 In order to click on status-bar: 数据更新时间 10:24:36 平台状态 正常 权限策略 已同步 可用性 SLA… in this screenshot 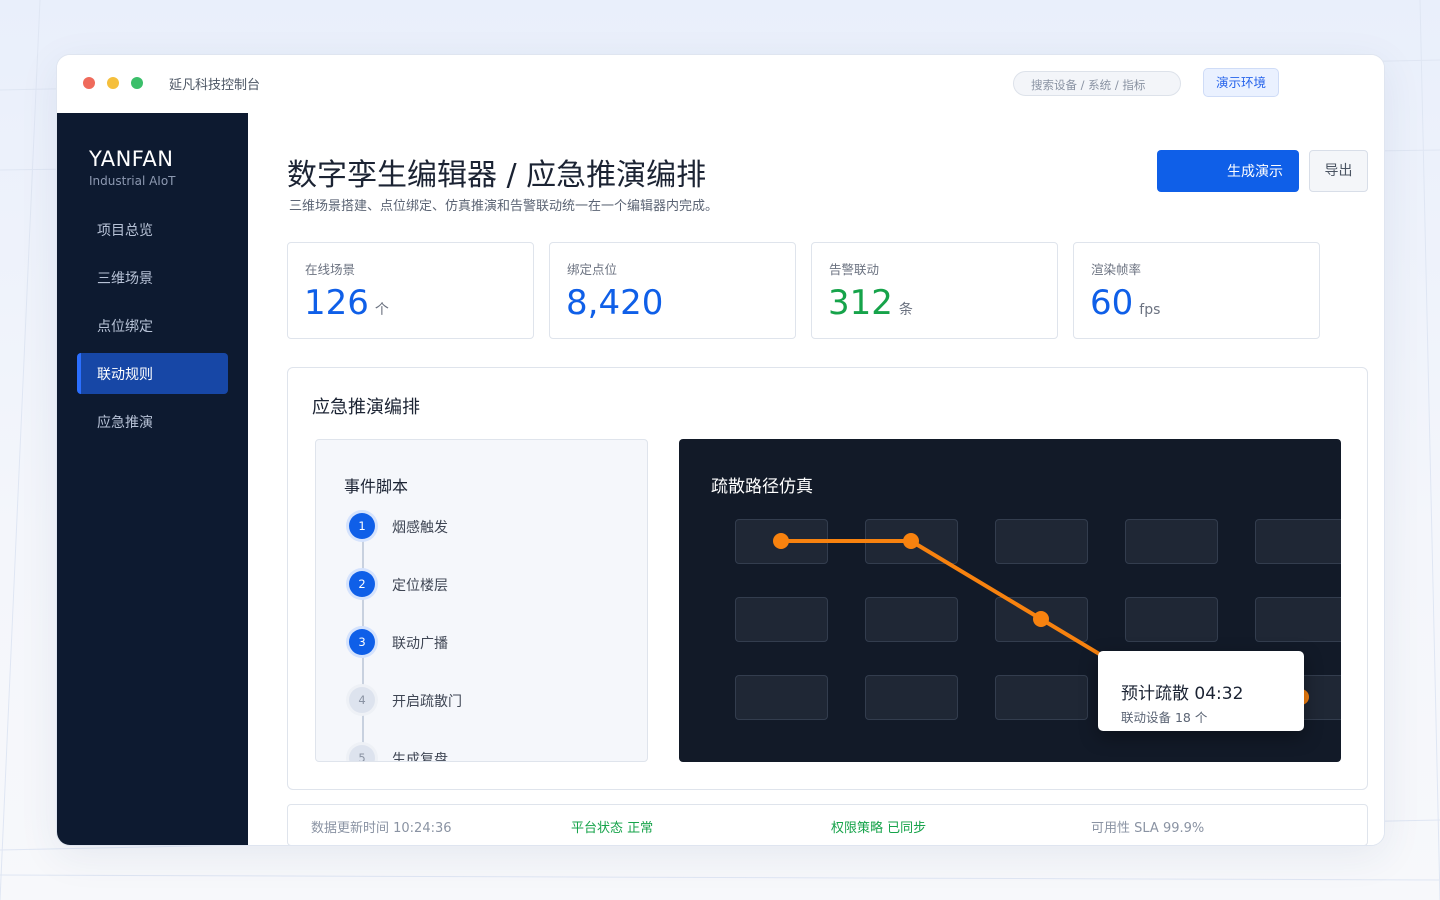, I will do `click(827, 824)`.